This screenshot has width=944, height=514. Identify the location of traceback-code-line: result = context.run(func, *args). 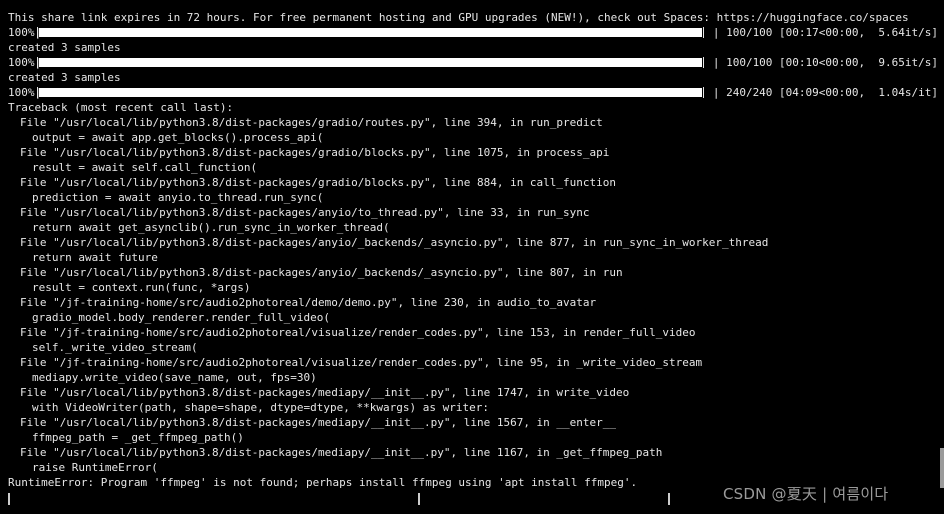
(141, 287).